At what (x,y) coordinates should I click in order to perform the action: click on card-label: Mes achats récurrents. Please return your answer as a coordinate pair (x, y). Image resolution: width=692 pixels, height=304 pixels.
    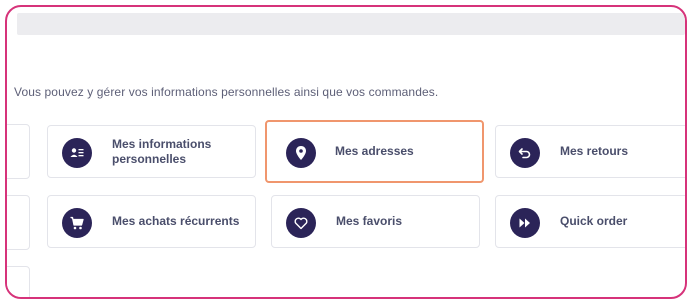
    Looking at the image, I should click on (176, 221).